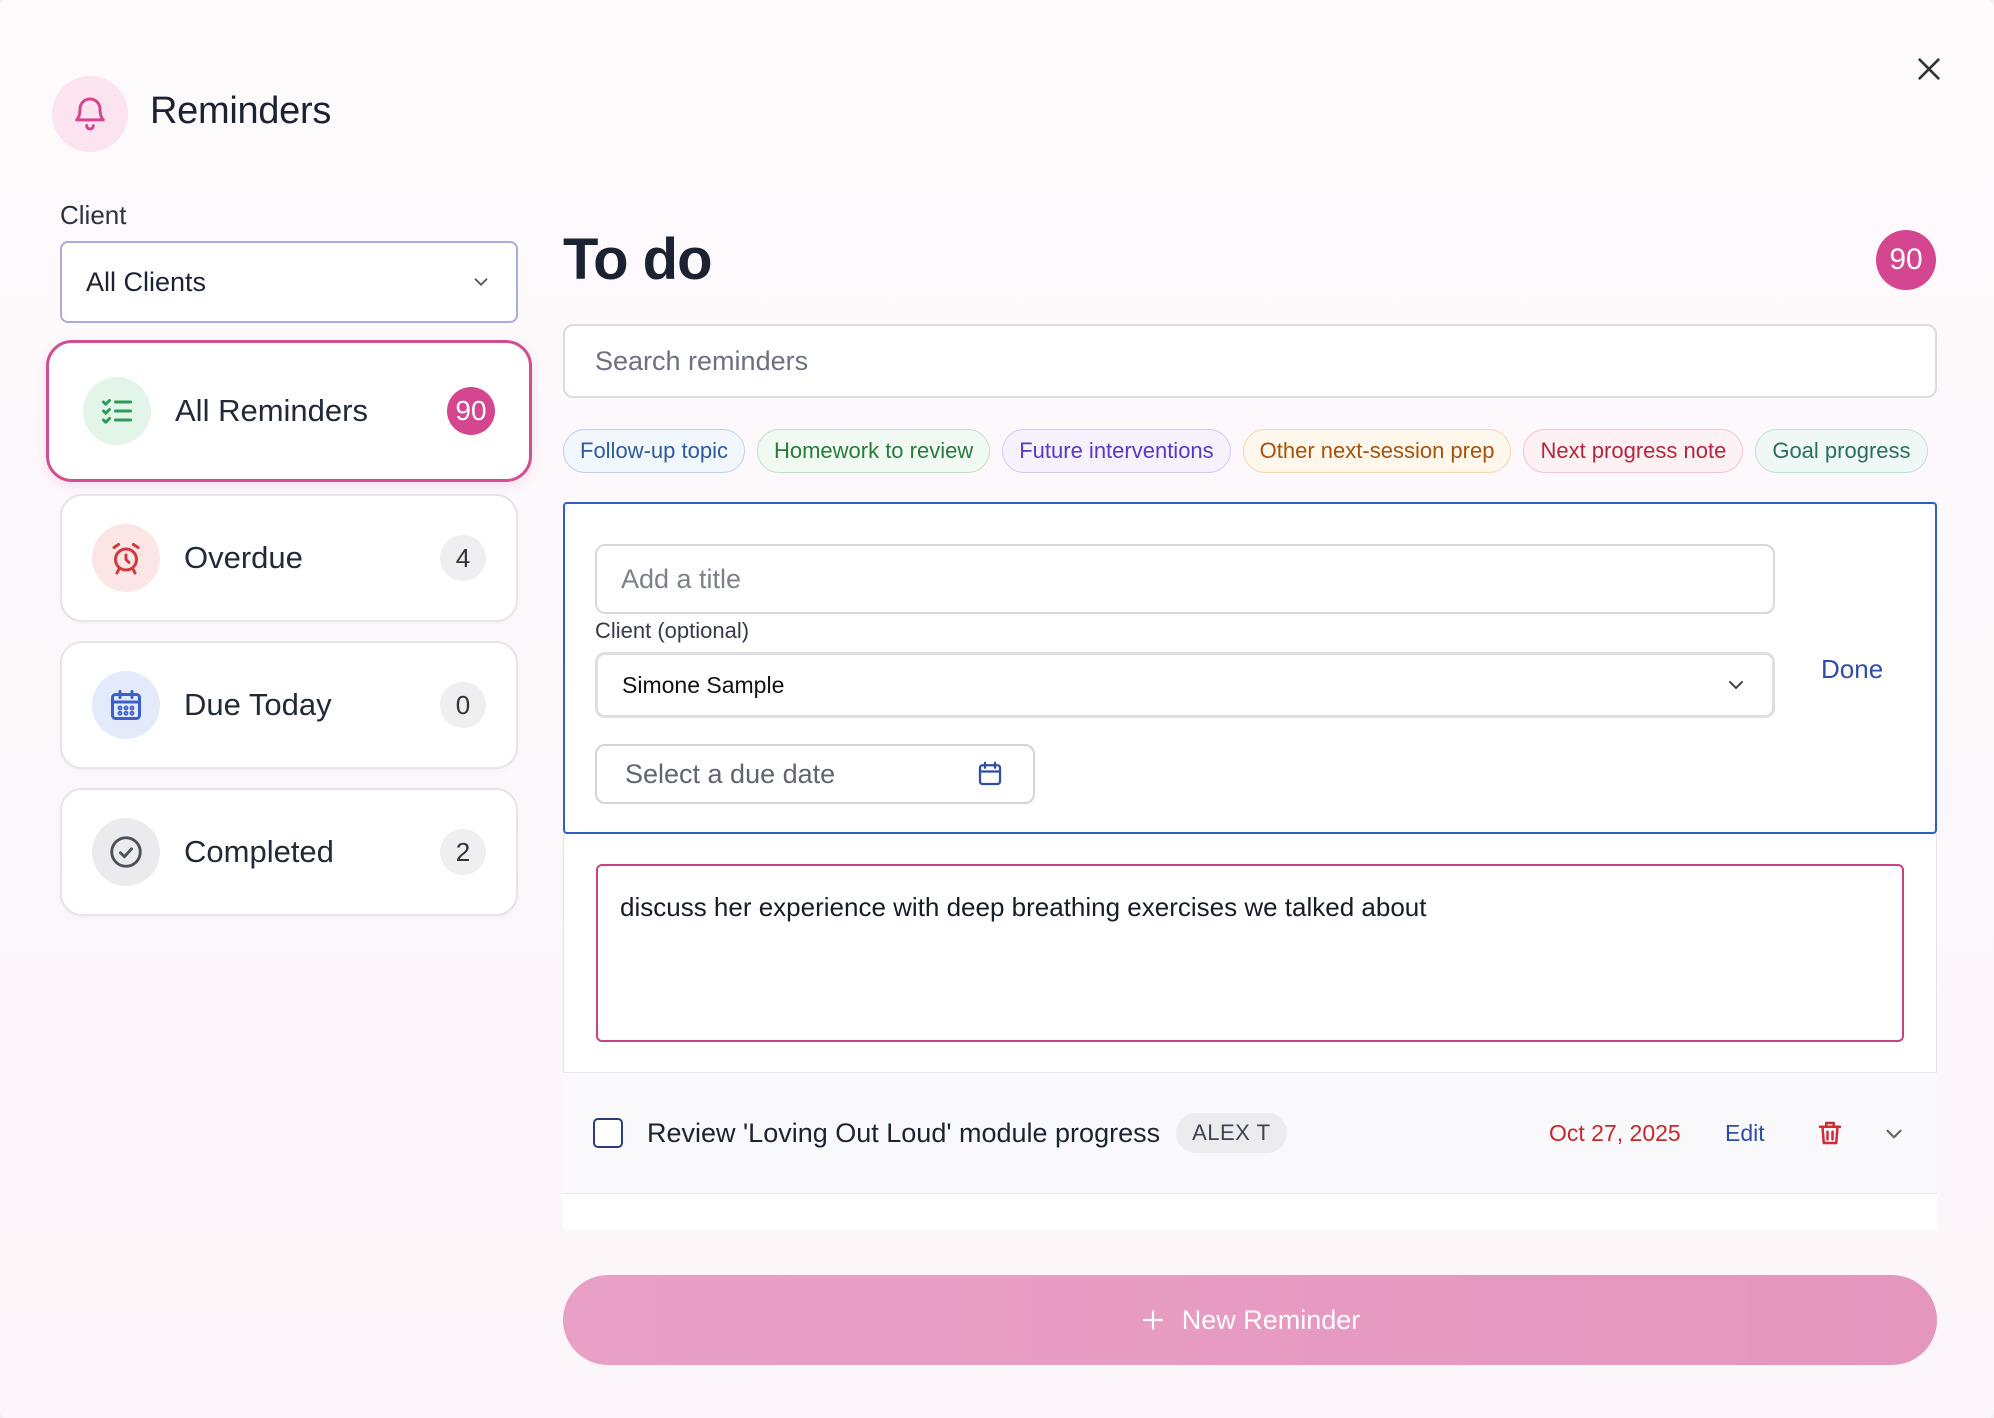 This screenshot has height=1418, width=1994. I want to click on alarm-clock-icon, so click(126, 558).